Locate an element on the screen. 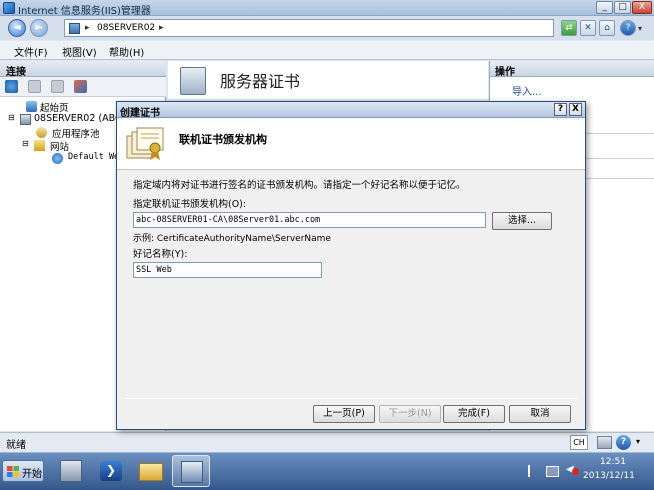 This screenshot has width=654, height=490. page-title: 服务器证书 is located at coordinates (260, 81).